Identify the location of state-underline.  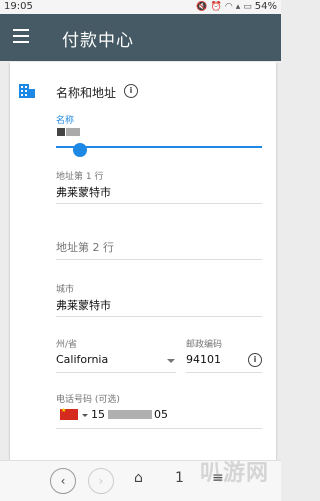
(116, 372).